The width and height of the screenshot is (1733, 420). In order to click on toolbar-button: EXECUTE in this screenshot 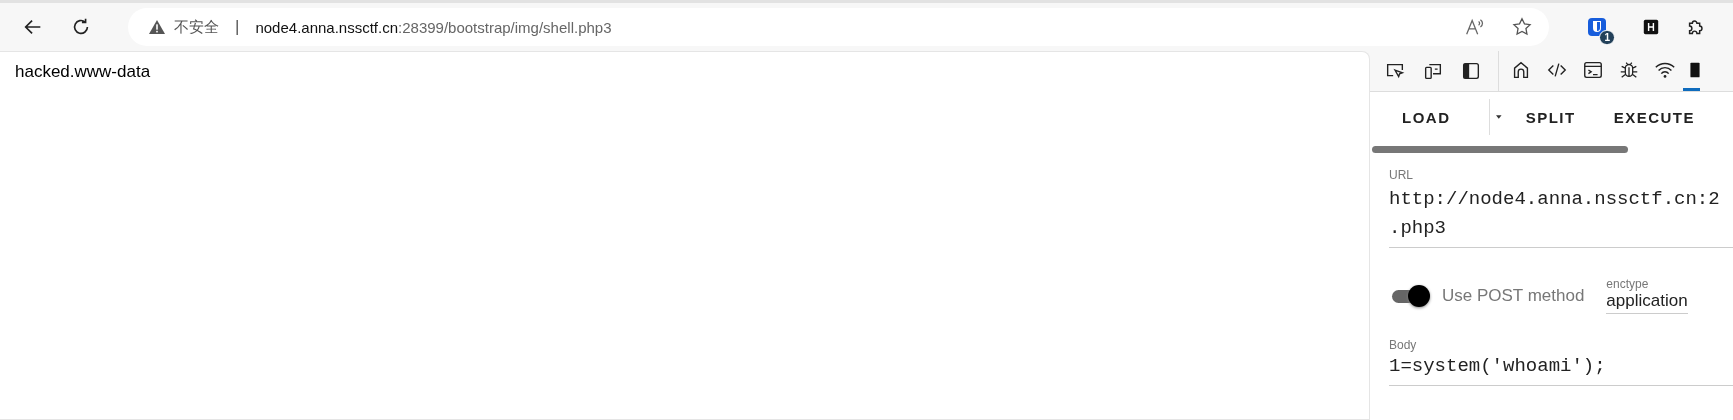, I will do `click(1654, 117)`.